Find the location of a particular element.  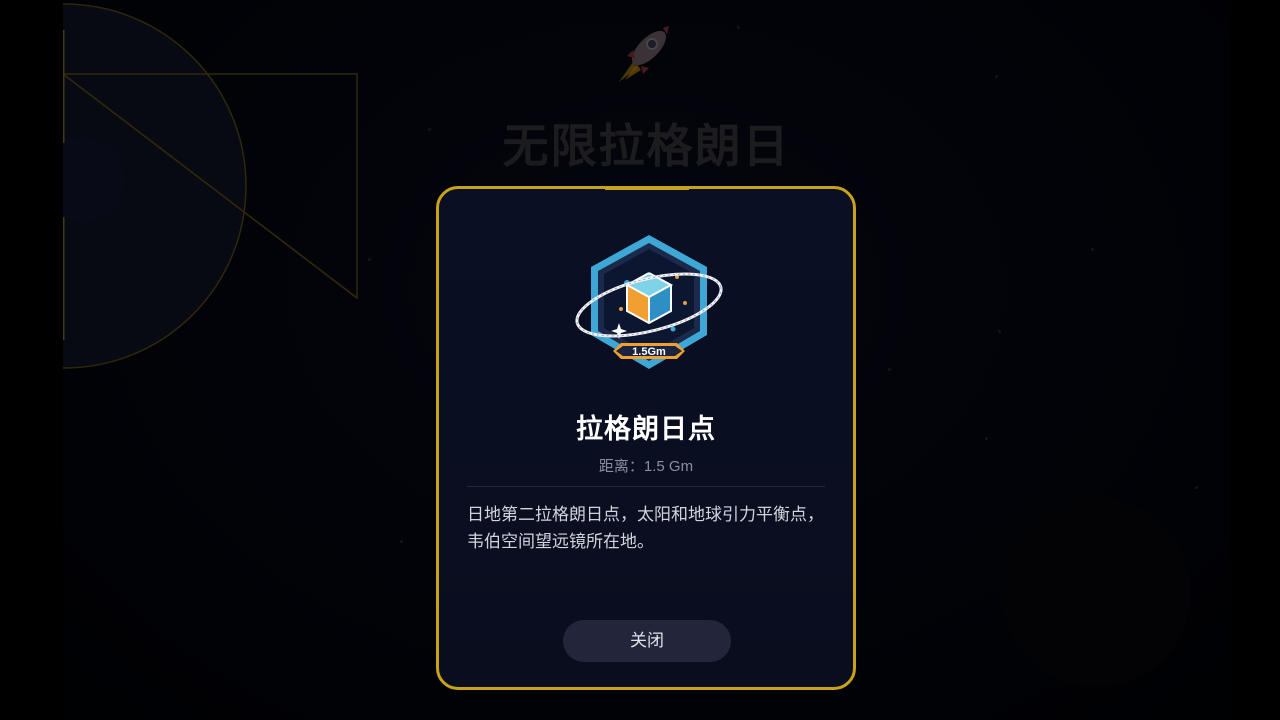

badge-label: 1.5Gm is located at coordinates (649, 352).